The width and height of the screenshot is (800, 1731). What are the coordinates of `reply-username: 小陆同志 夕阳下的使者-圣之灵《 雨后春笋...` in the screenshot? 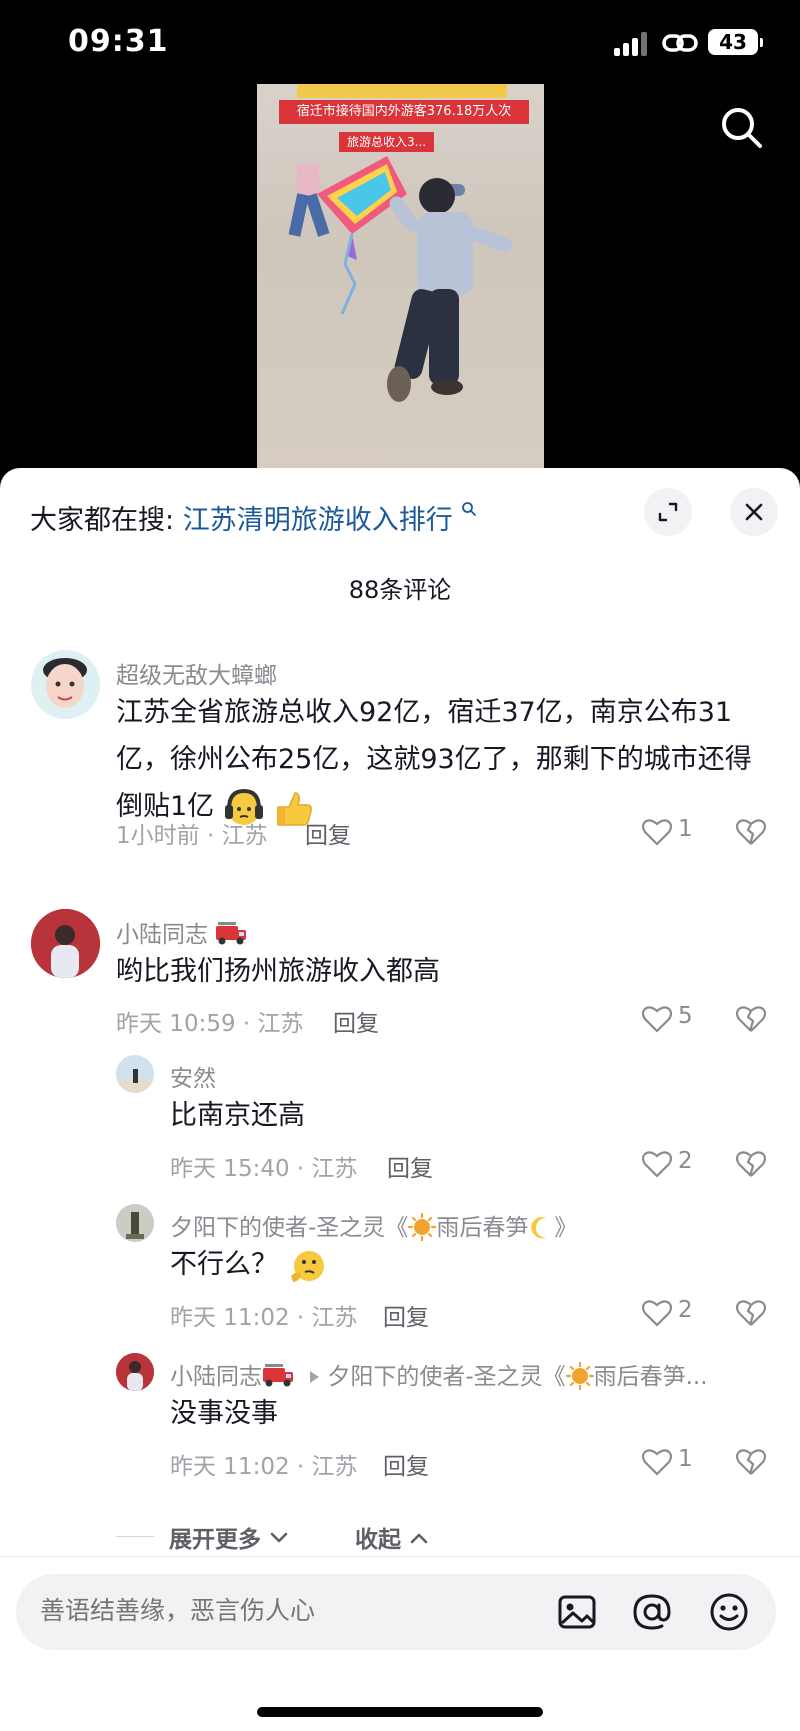 It's located at (470, 1374).